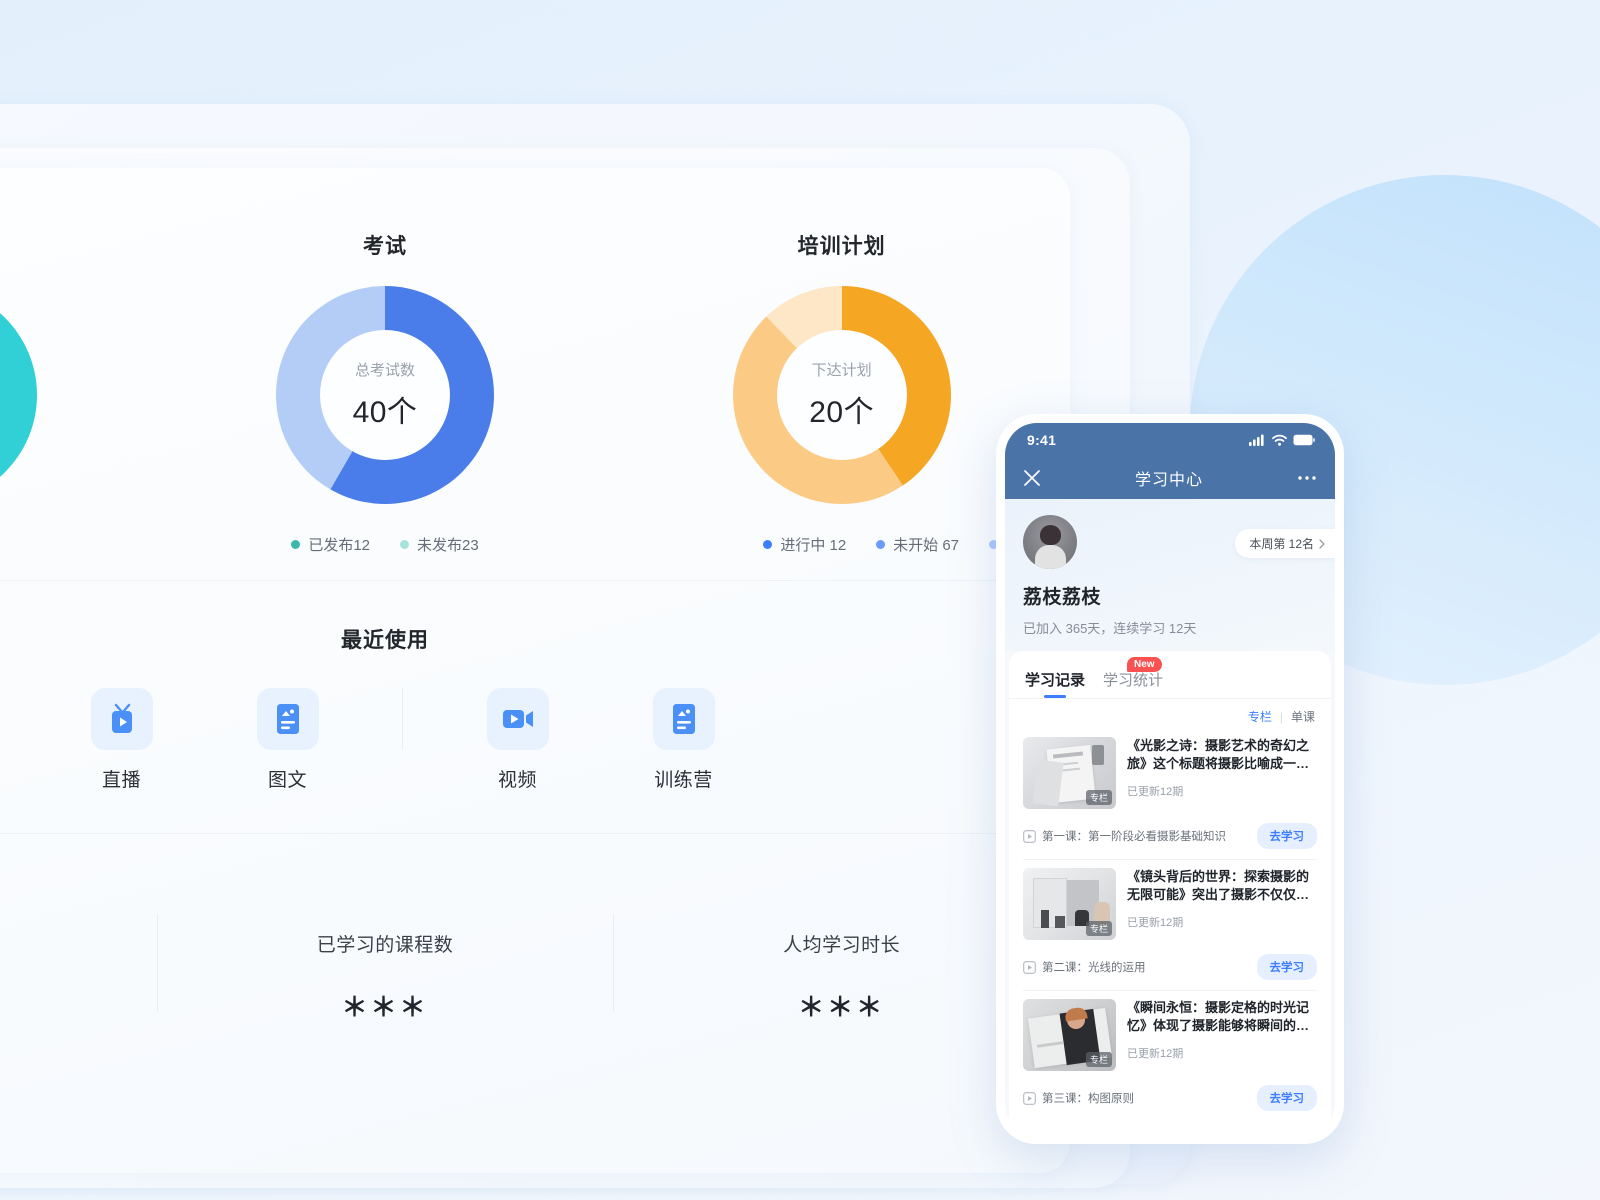  I want to click on chart-legend: 进行中 12 未开始 67, so click(884, 544).